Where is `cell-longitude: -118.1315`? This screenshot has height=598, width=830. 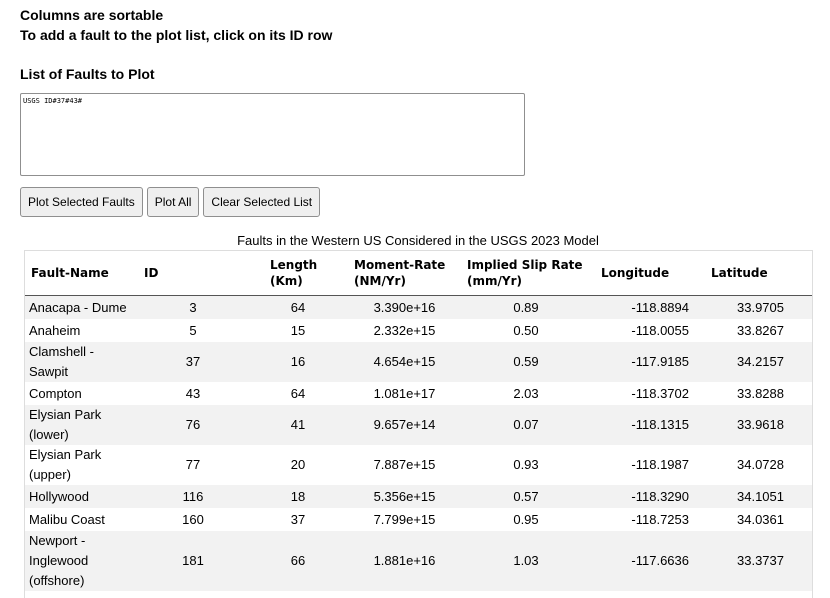 cell-longitude: -118.1315 is located at coordinates (648, 425).